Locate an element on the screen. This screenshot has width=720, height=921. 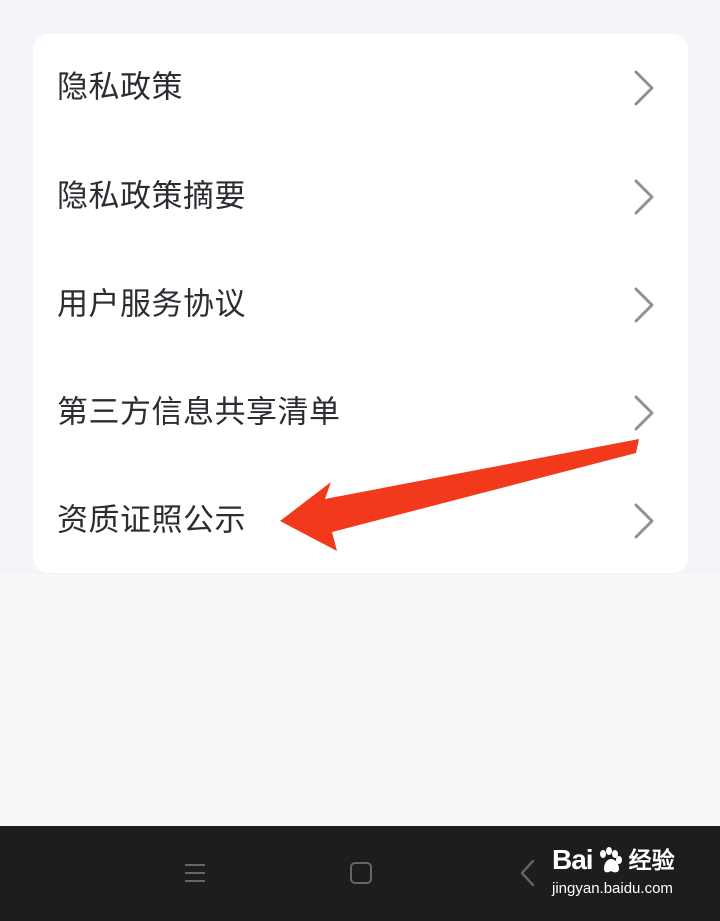
system-navigation-bar is located at coordinates (360, 873).